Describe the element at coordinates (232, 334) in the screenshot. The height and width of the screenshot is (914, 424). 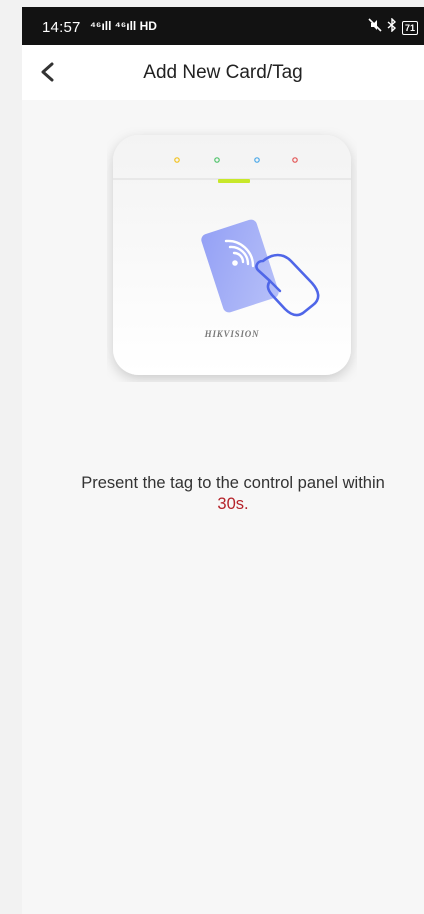
I see `brand-logo: HIKVISION` at that location.